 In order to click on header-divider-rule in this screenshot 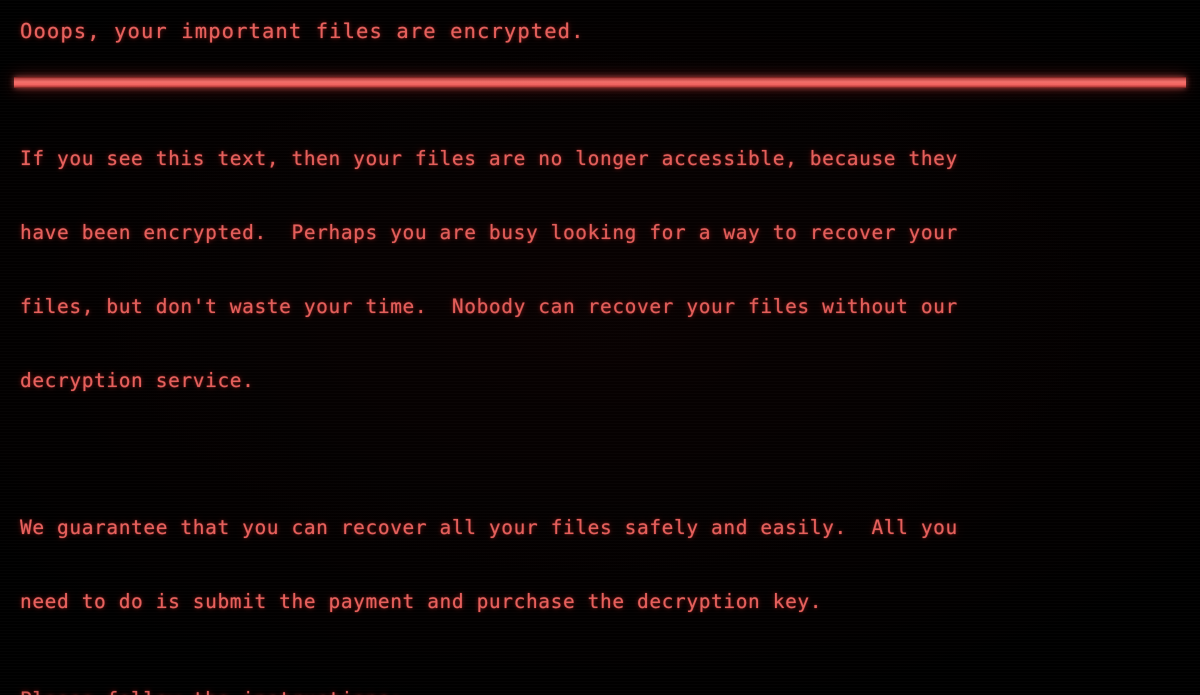, I will do `click(600, 82)`.